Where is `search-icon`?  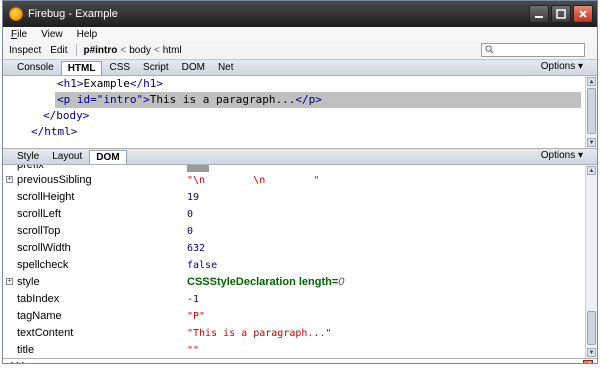
search-icon is located at coordinates (489, 49).